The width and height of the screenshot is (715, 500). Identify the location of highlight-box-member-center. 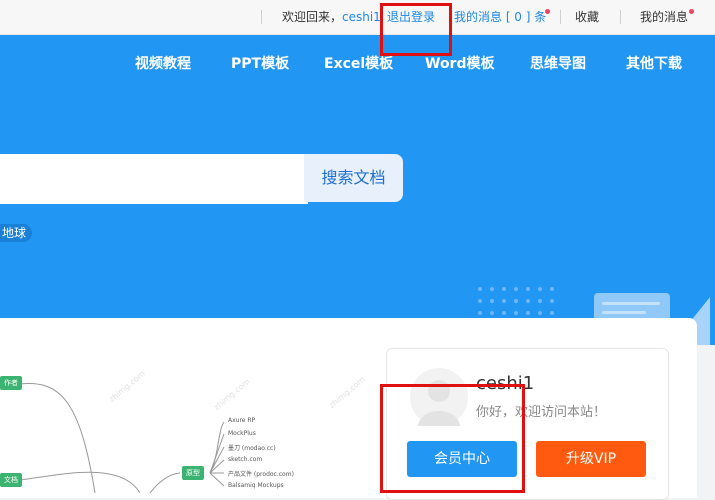
(452, 438).